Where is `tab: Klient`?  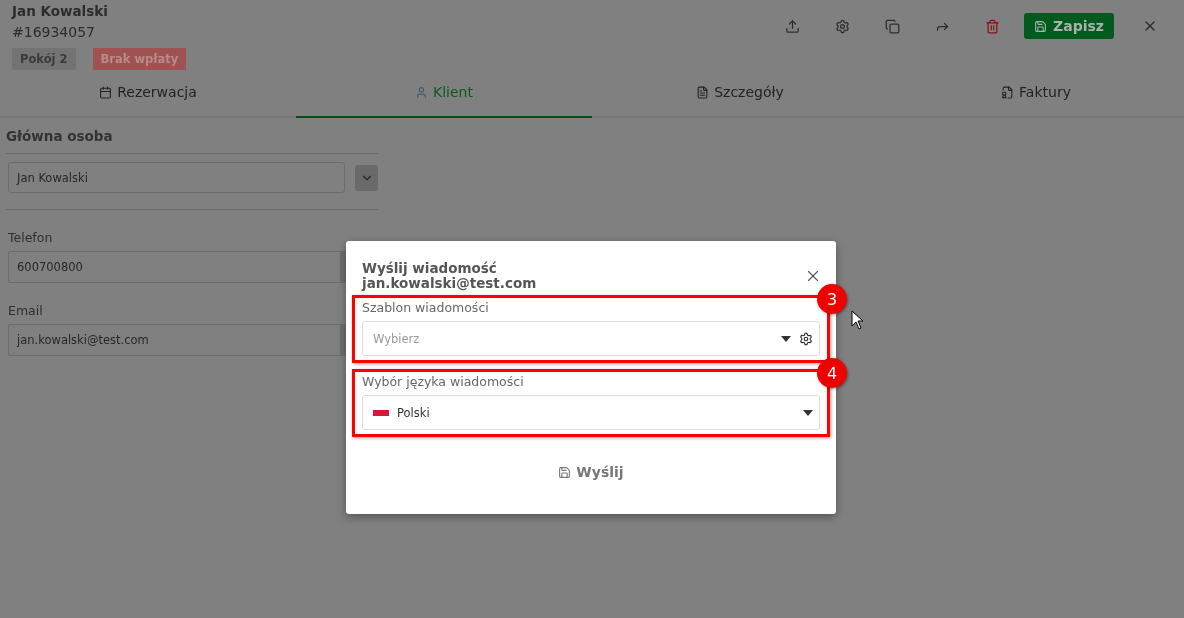
tab: Klient is located at coordinates (444, 96).